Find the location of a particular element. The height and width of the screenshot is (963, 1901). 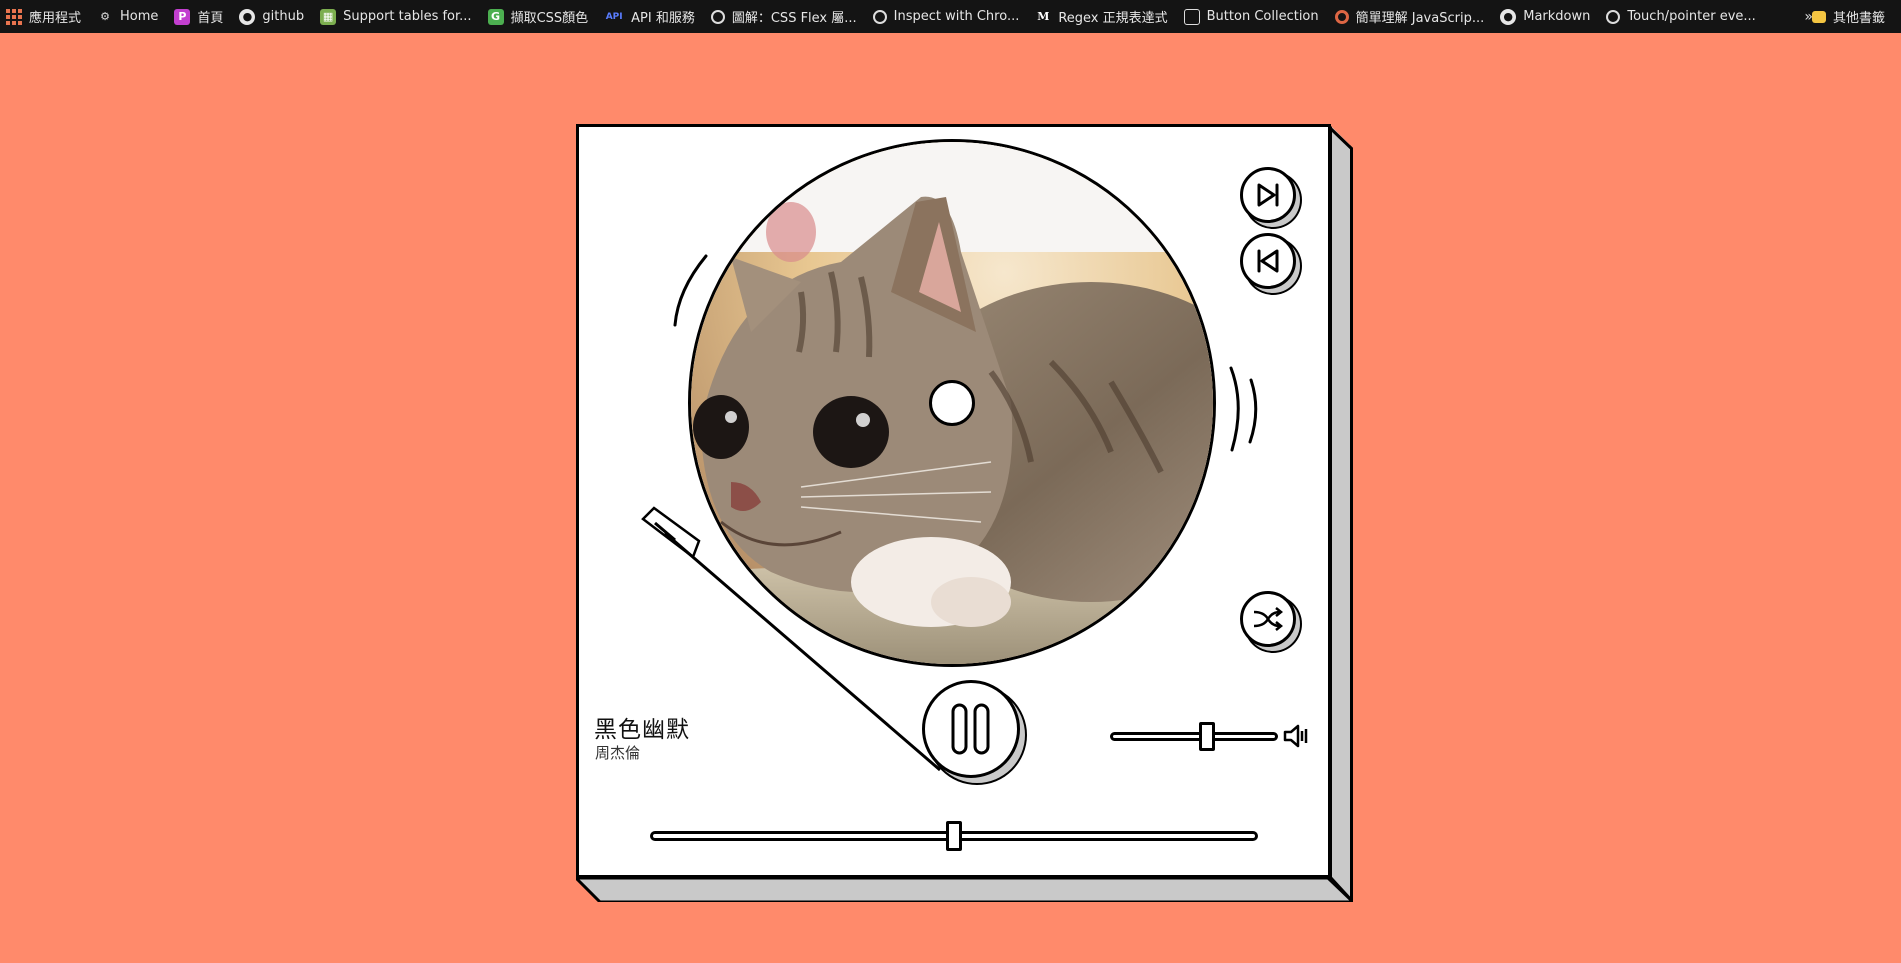

bookmark-label: 首頁 is located at coordinates (210, 18).